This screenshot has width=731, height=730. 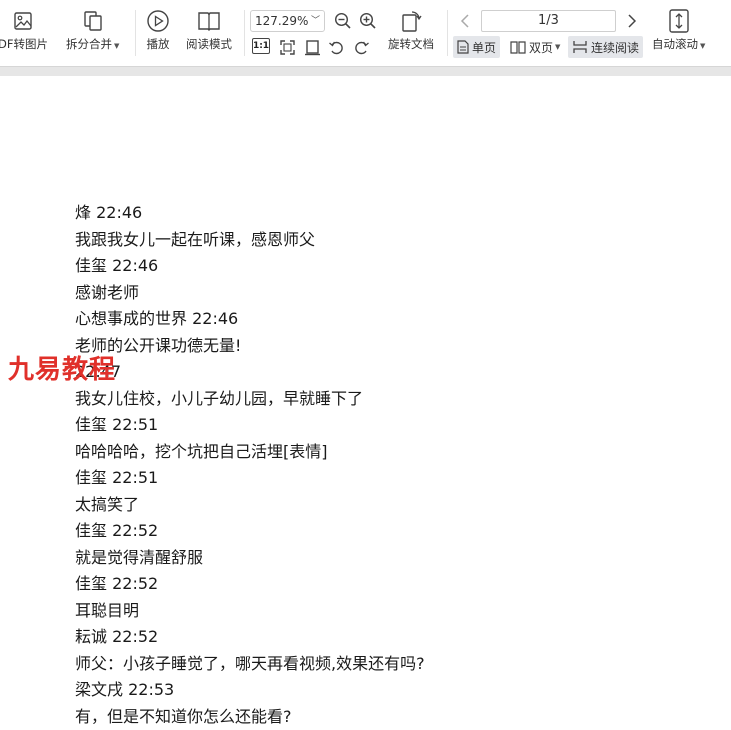 I want to click on zoom-select: 127.29% ﹀, so click(x=287, y=21).